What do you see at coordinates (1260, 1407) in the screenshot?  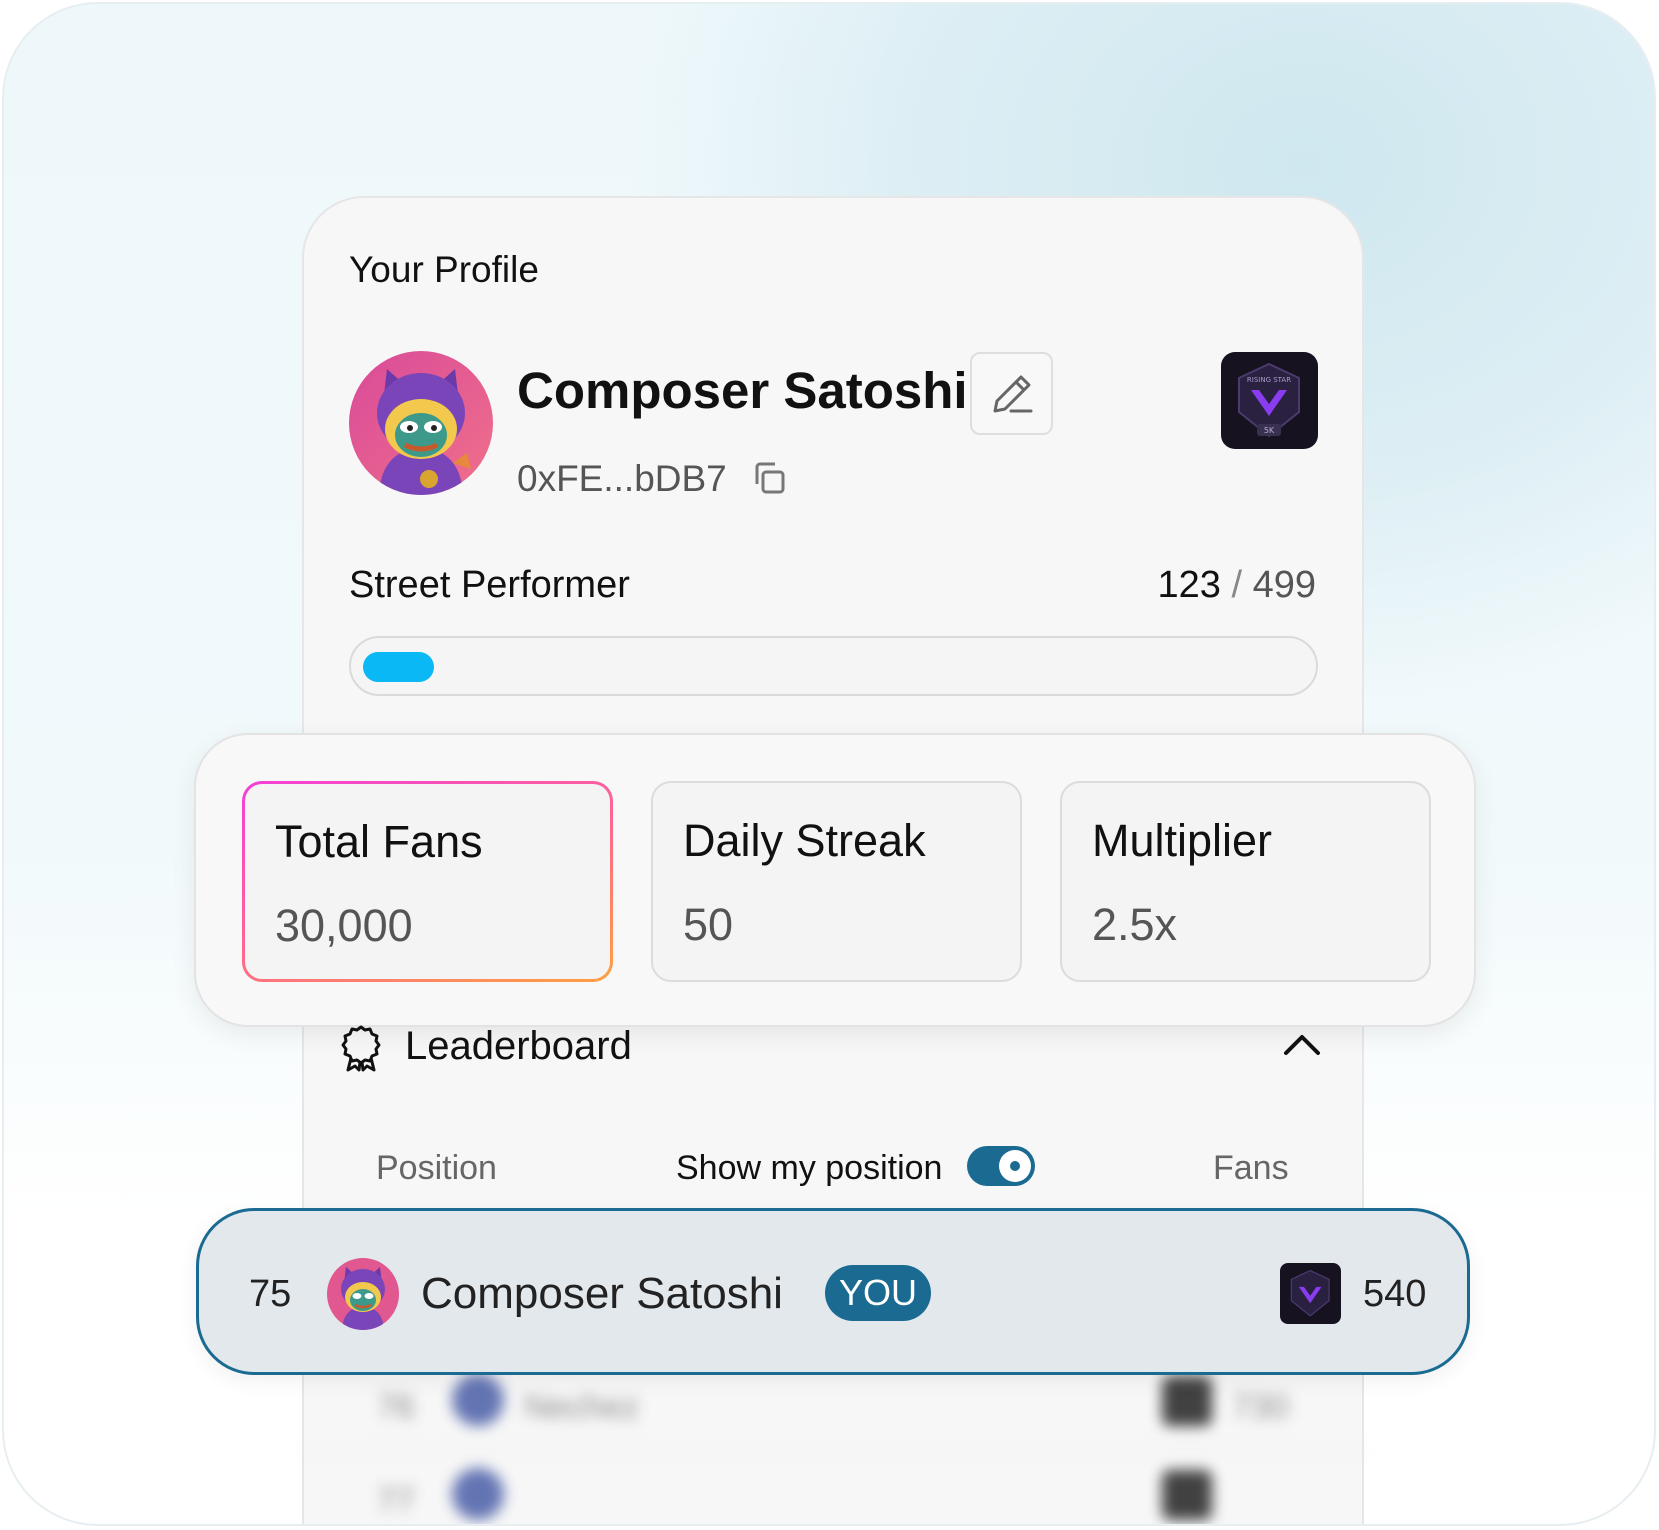 I see `row-fans: 730` at bounding box center [1260, 1407].